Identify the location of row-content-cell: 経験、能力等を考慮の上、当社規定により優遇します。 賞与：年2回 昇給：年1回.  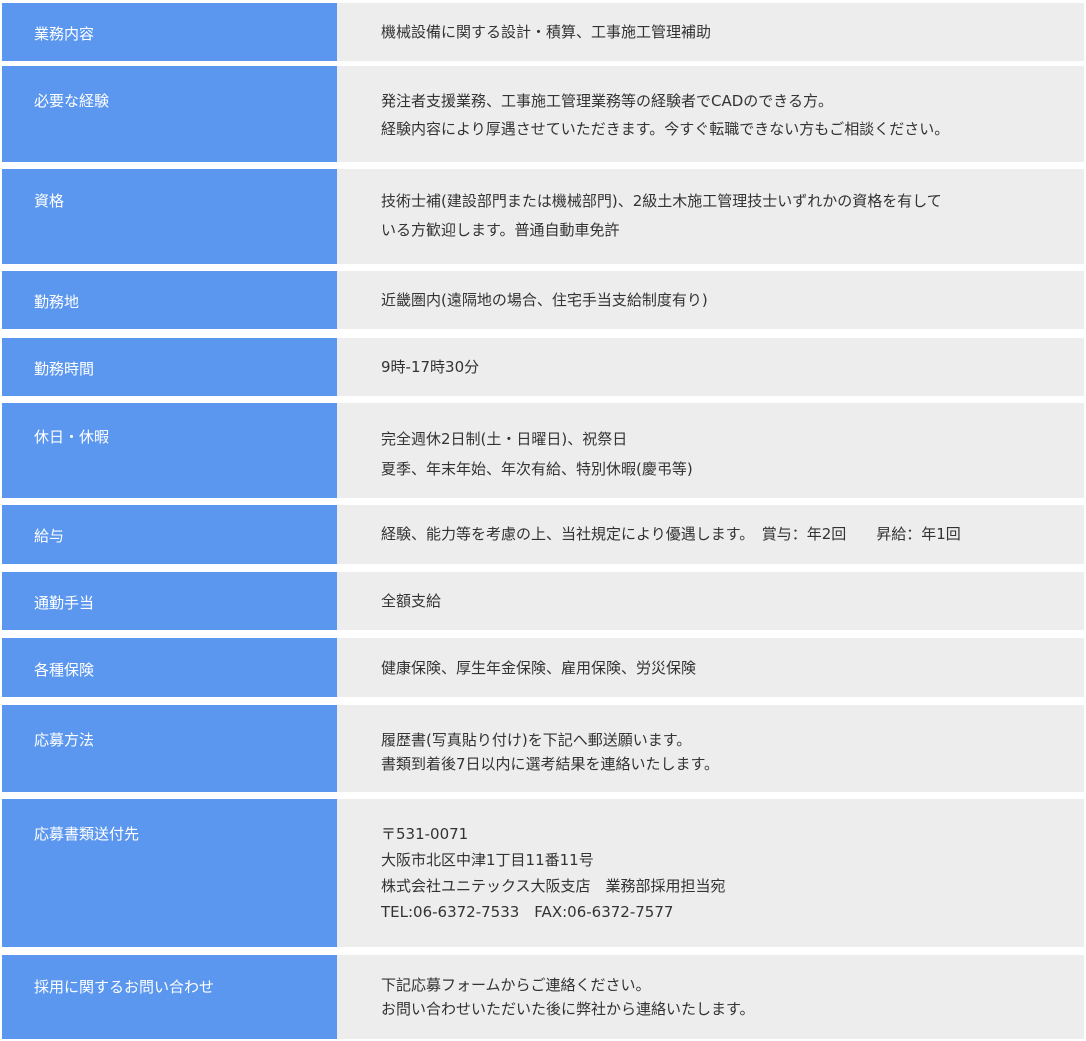
(710, 534).